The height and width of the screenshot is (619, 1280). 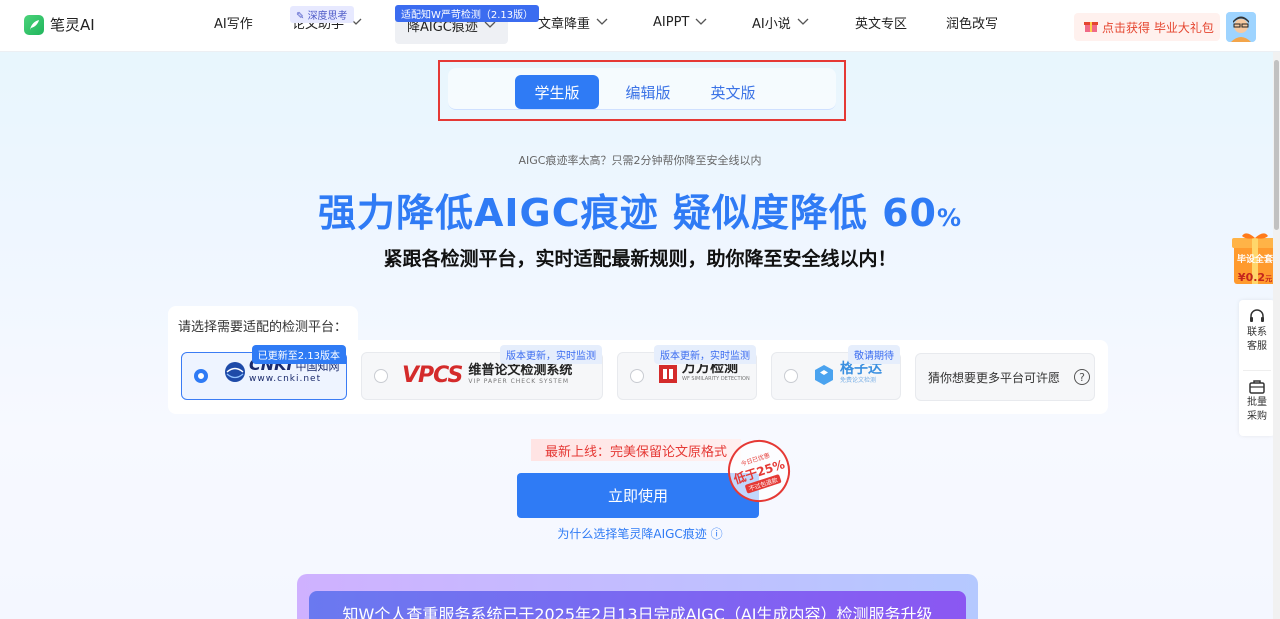 What do you see at coordinates (648, 92) in the screenshot?
I see `tab-editor: 编辑版` at bounding box center [648, 92].